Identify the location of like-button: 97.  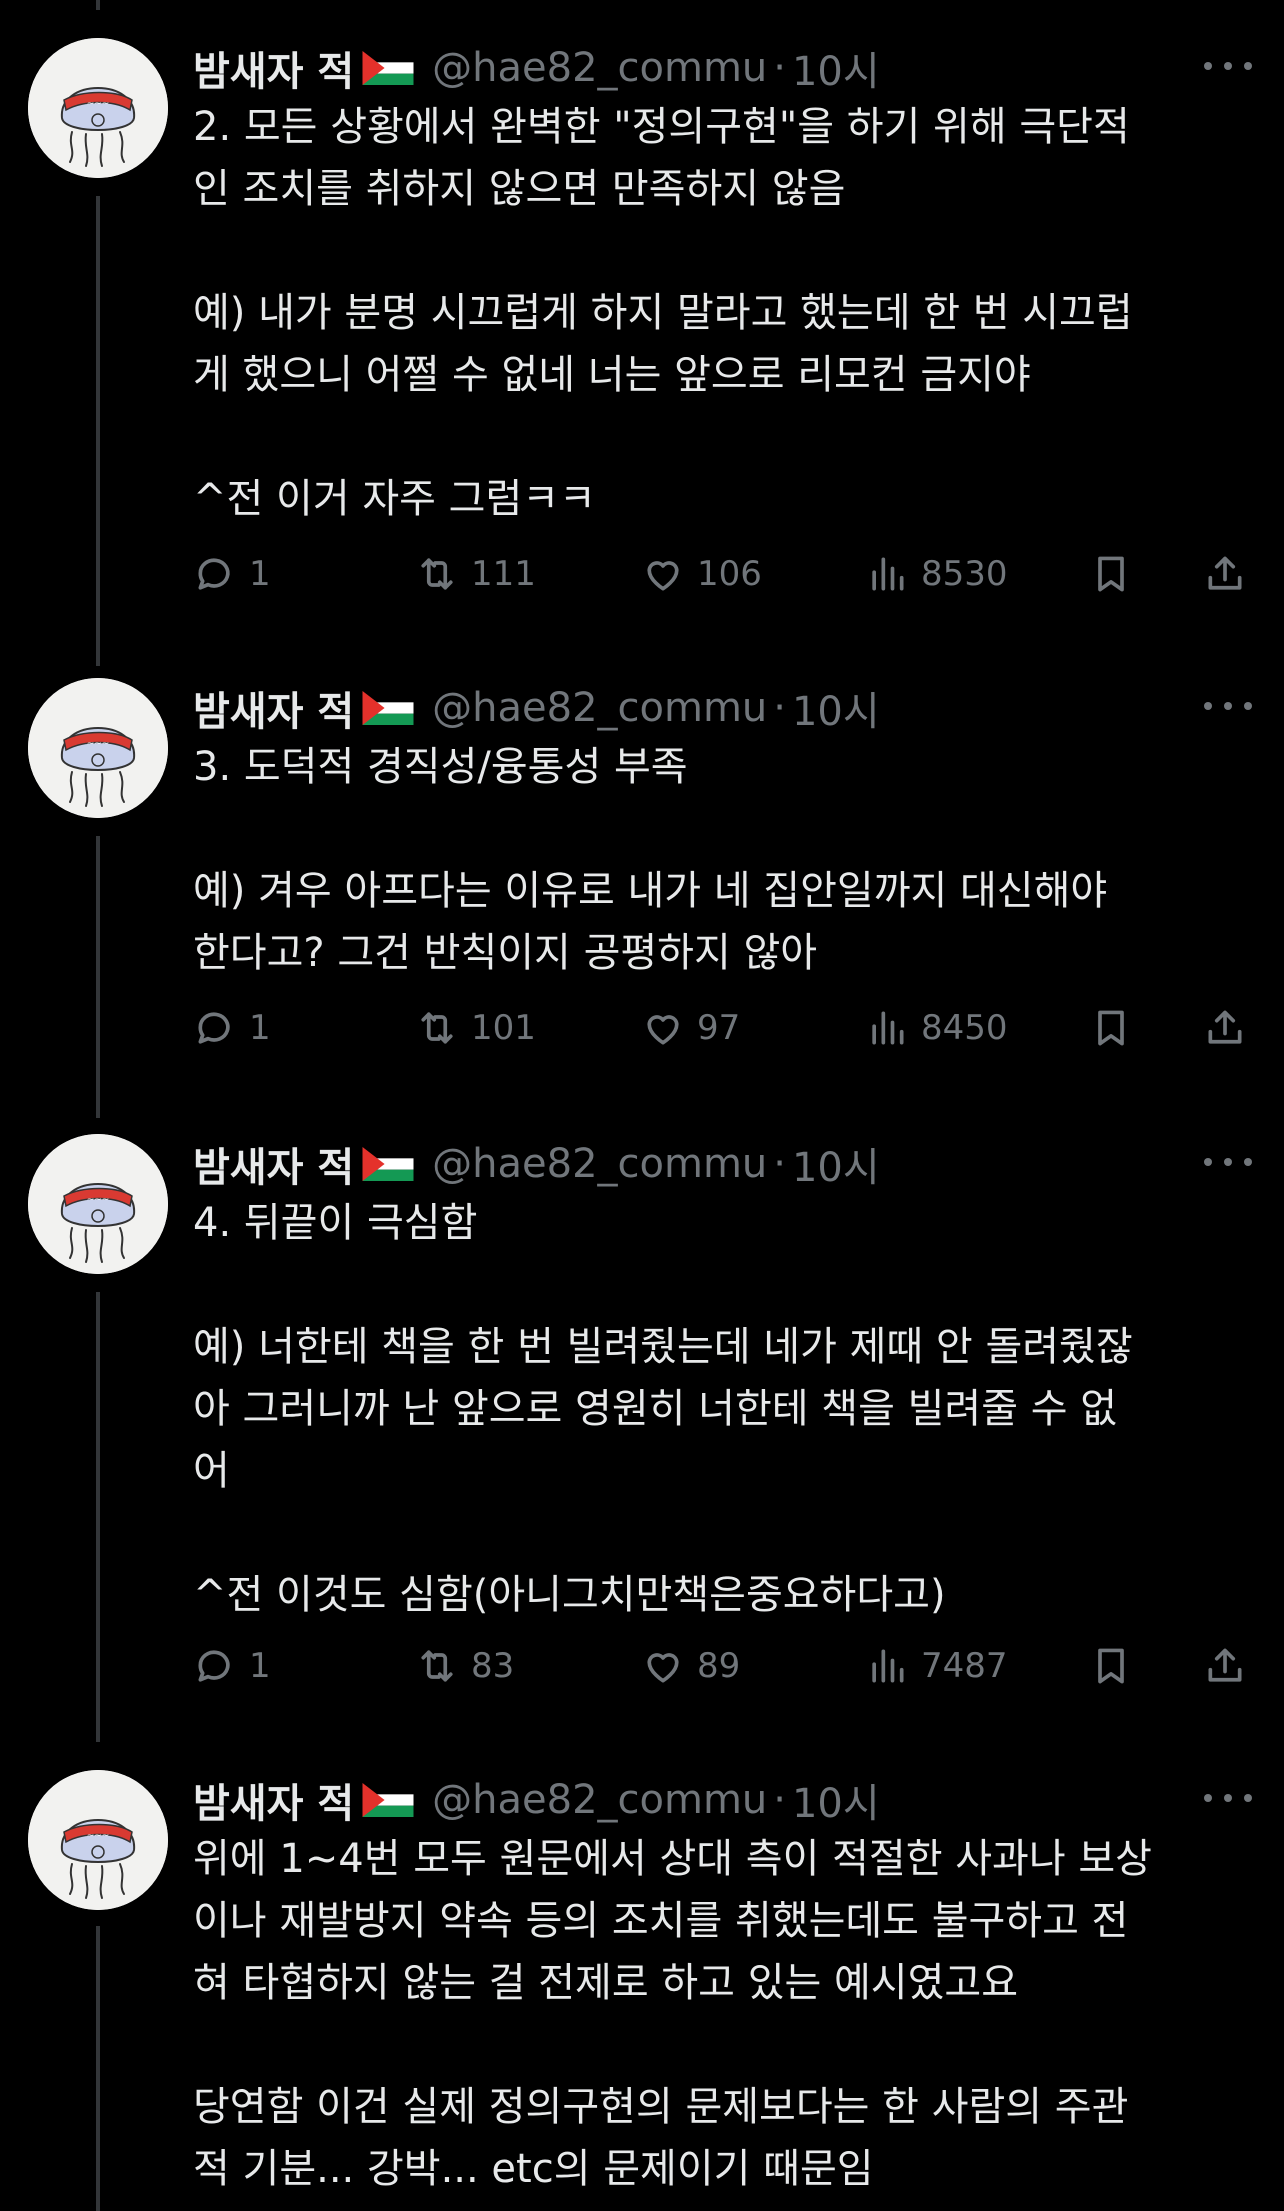
(690, 1028).